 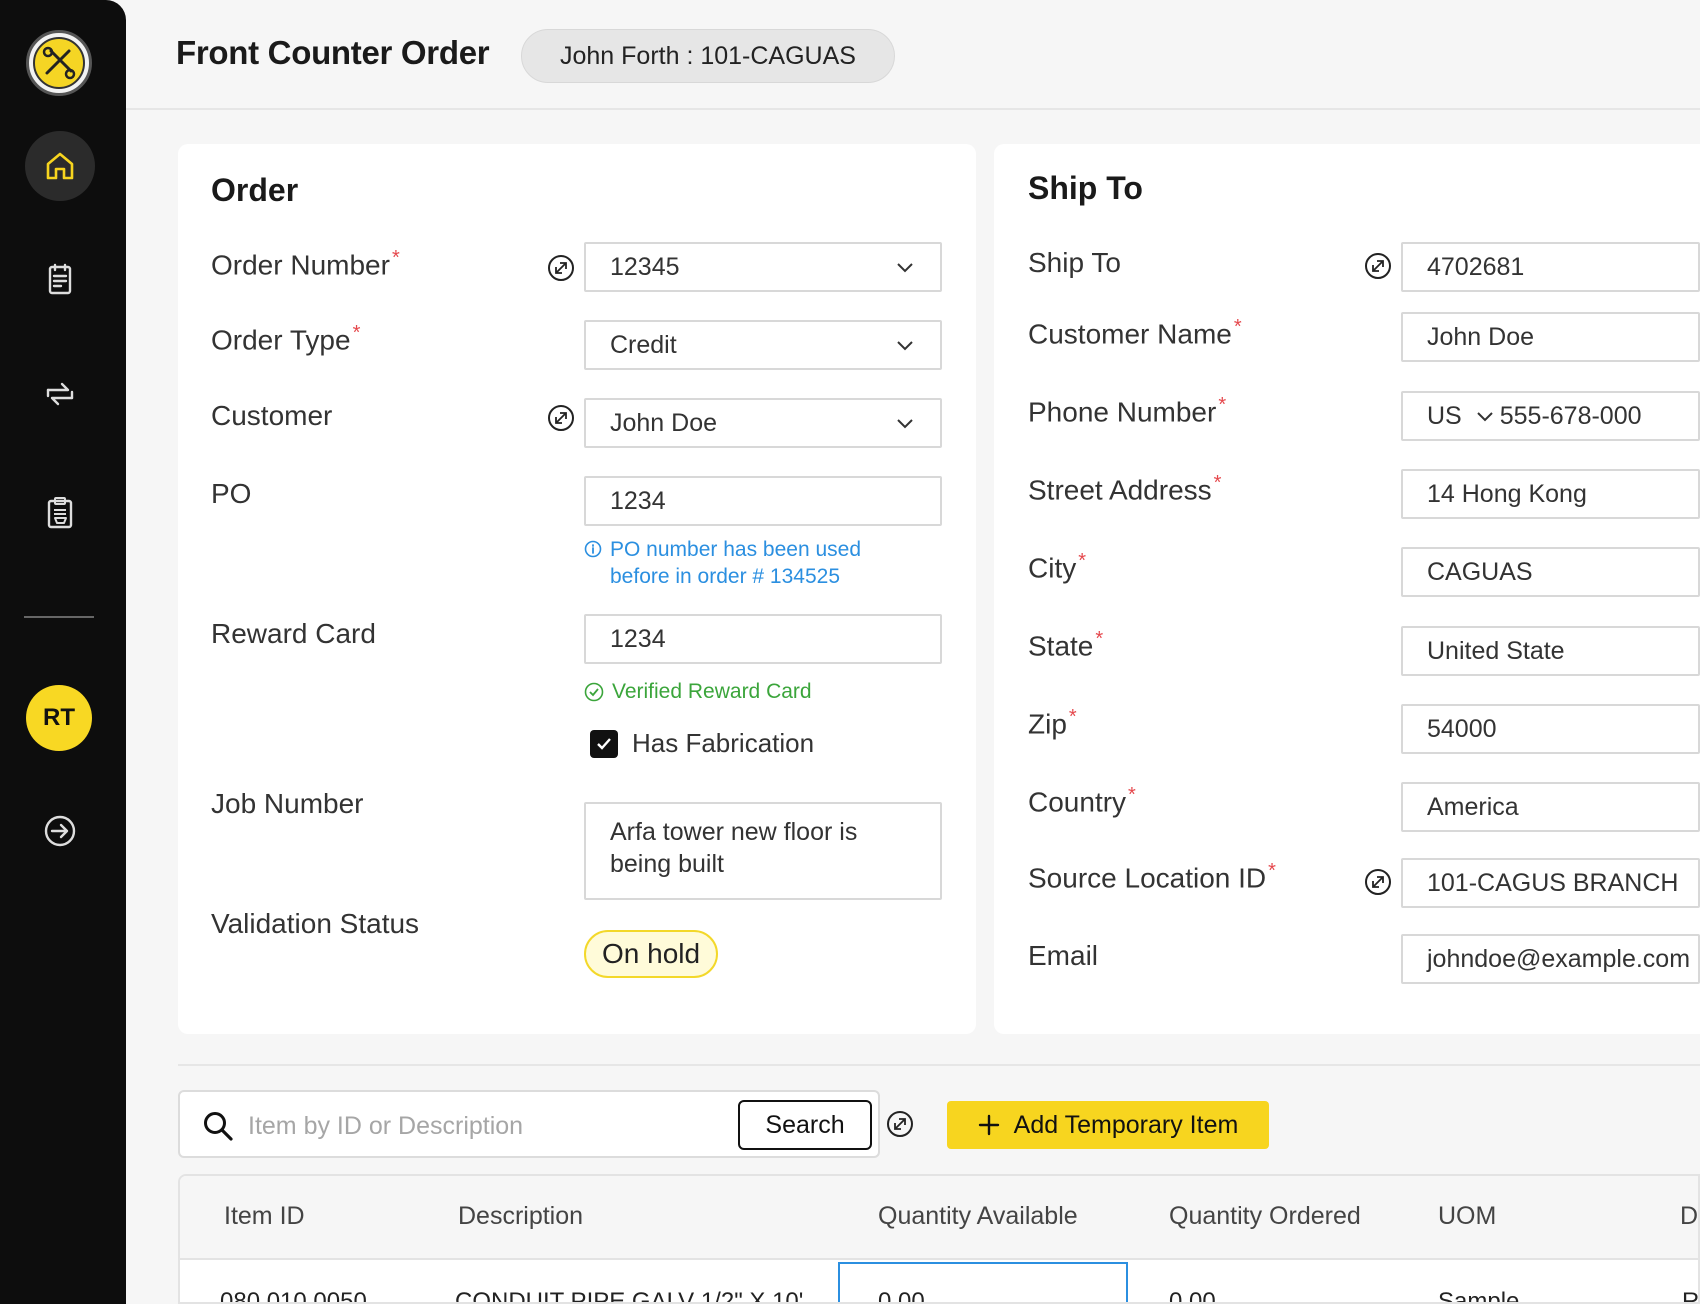 What do you see at coordinates (983, 1282) in the screenshot?
I see `quantity-available-cell: 0.00` at bounding box center [983, 1282].